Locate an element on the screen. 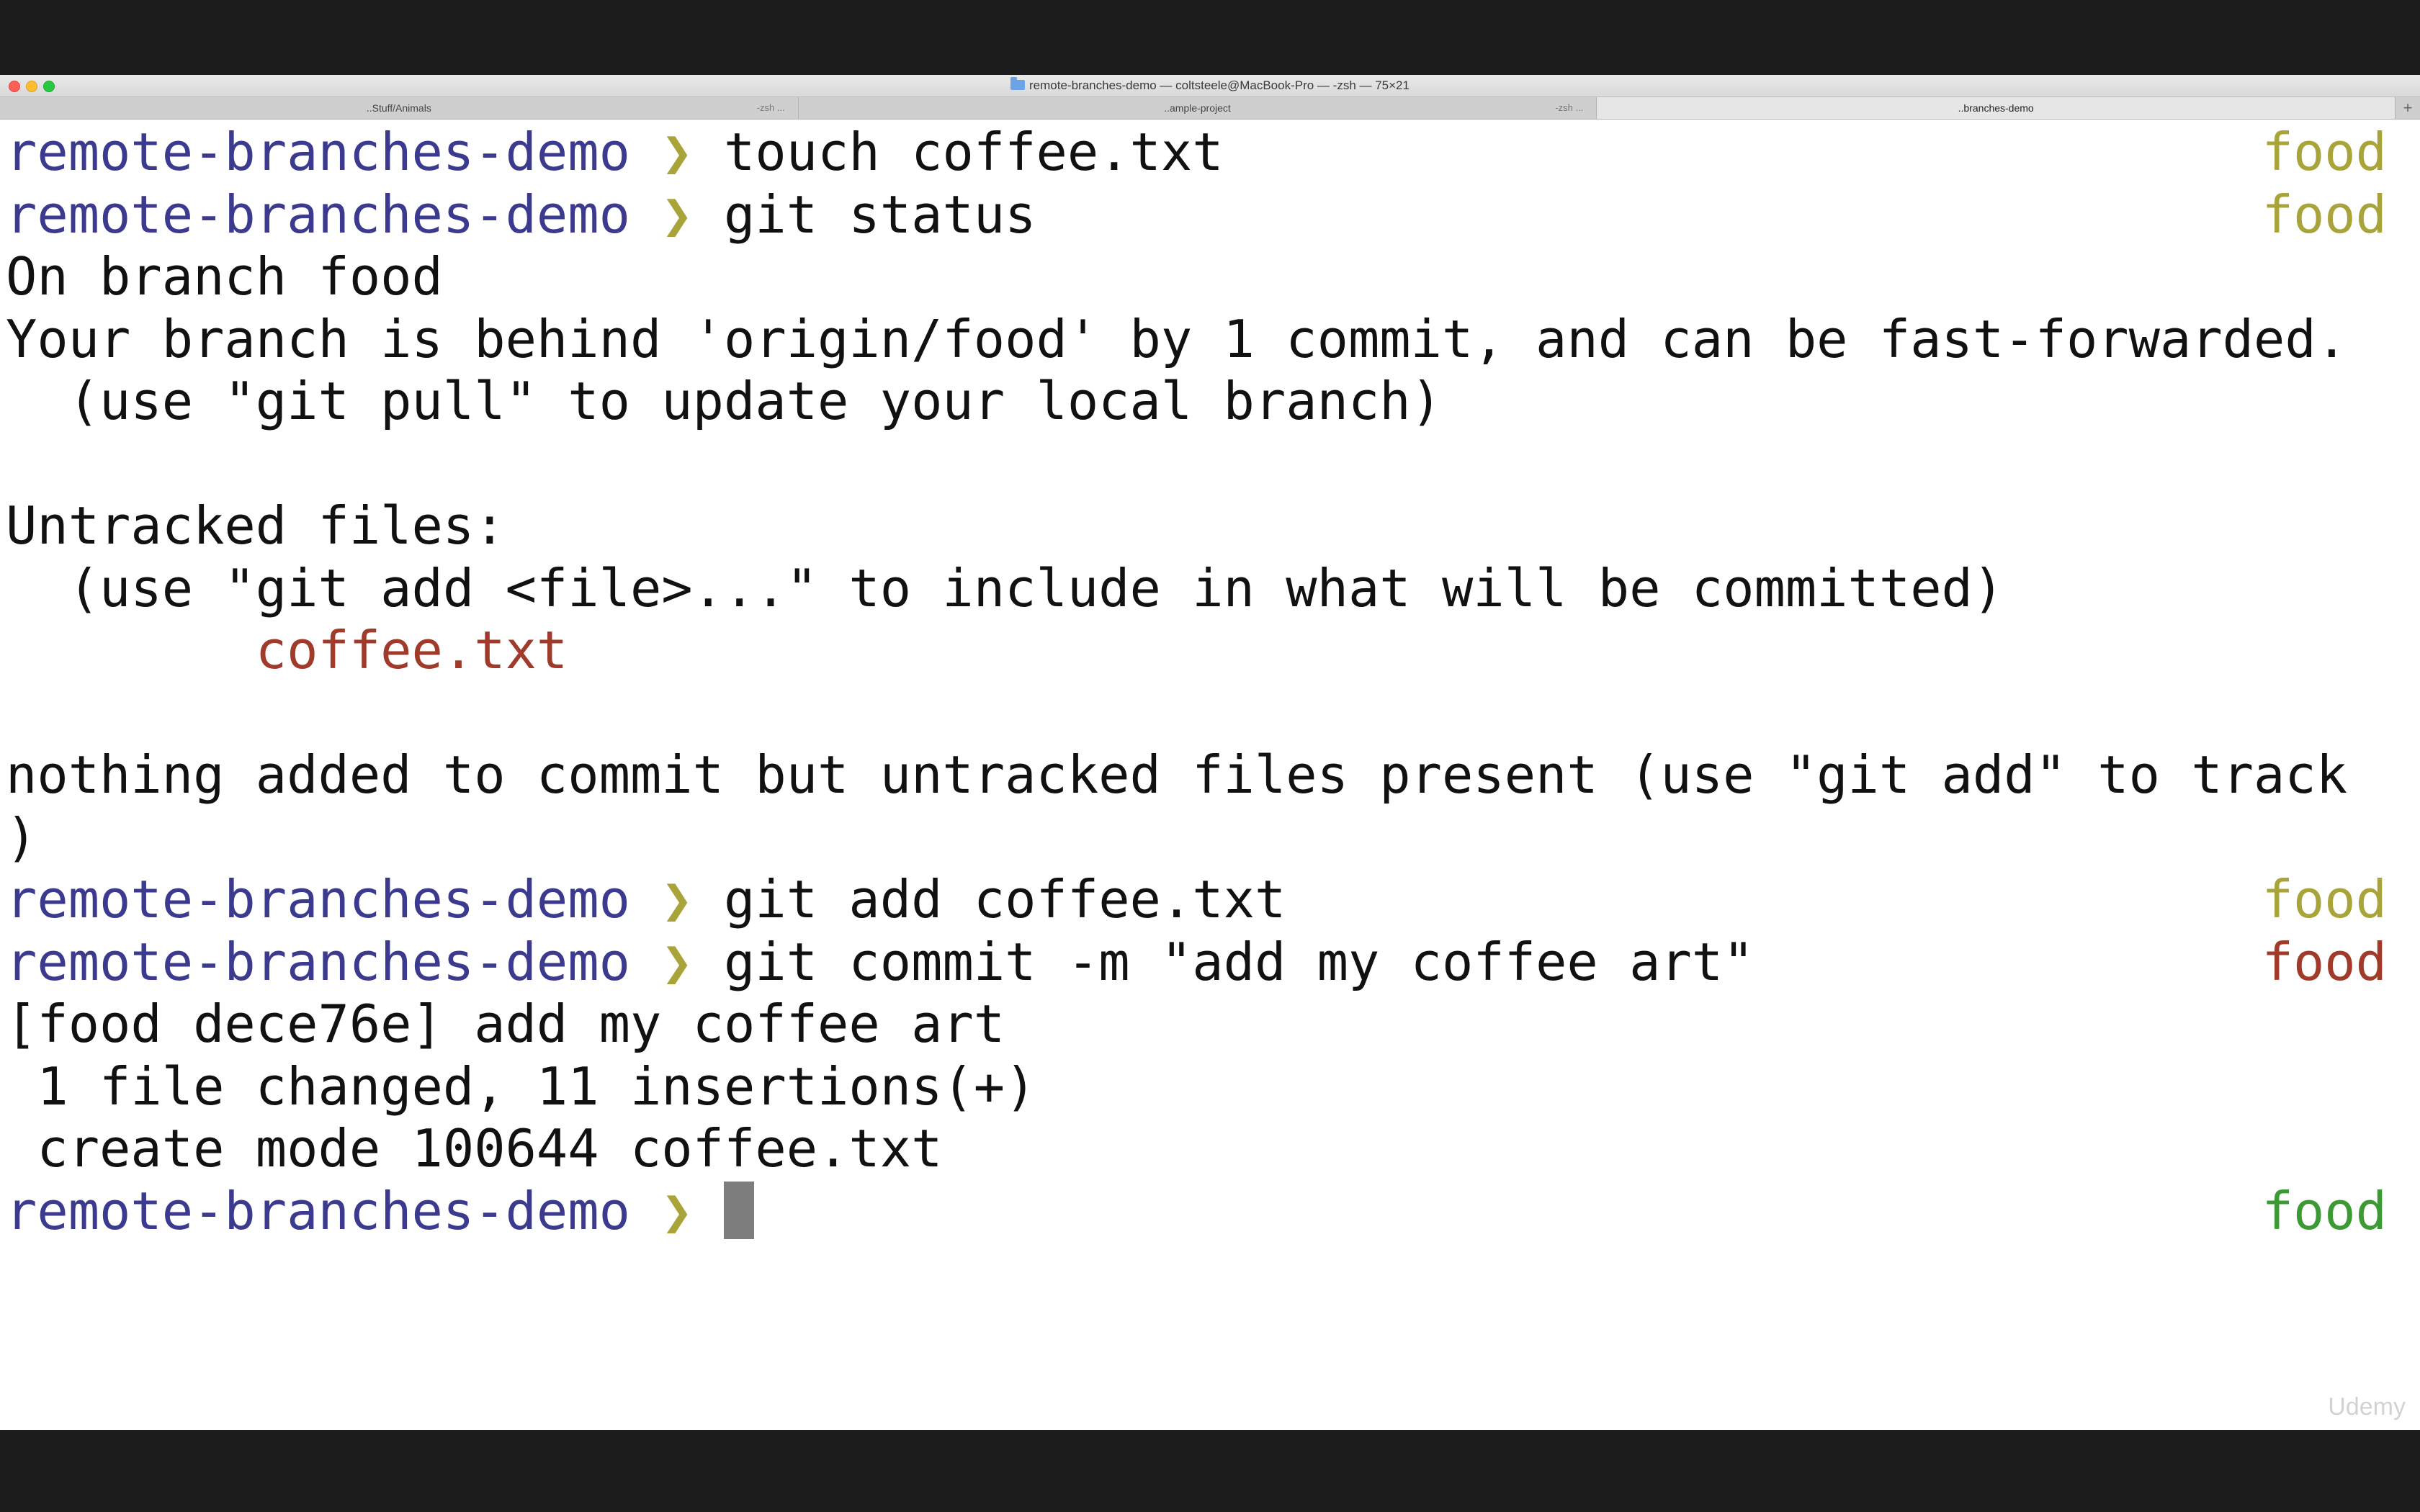 Image resolution: width=2420 pixels, height=1512 pixels. text-cursor is located at coordinates (740, 1210).